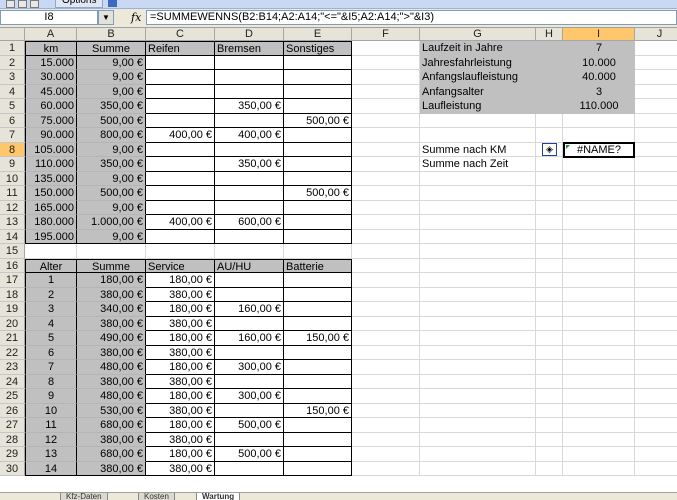  What do you see at coordinates (599, 149) in the screenshot?
I see `selected-cell-result: #NAME?` at bounding box center [599, 149].